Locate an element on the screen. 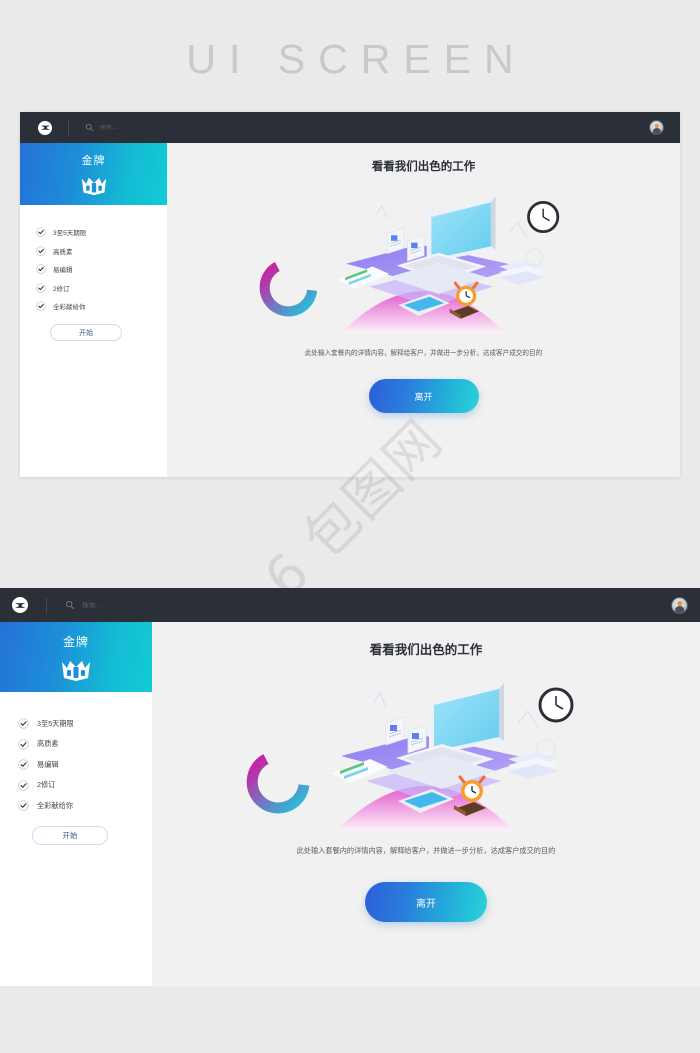 This screenshot has width=700, height=1053. page-title: UI SCREEN is located at coordinates (356, 59).